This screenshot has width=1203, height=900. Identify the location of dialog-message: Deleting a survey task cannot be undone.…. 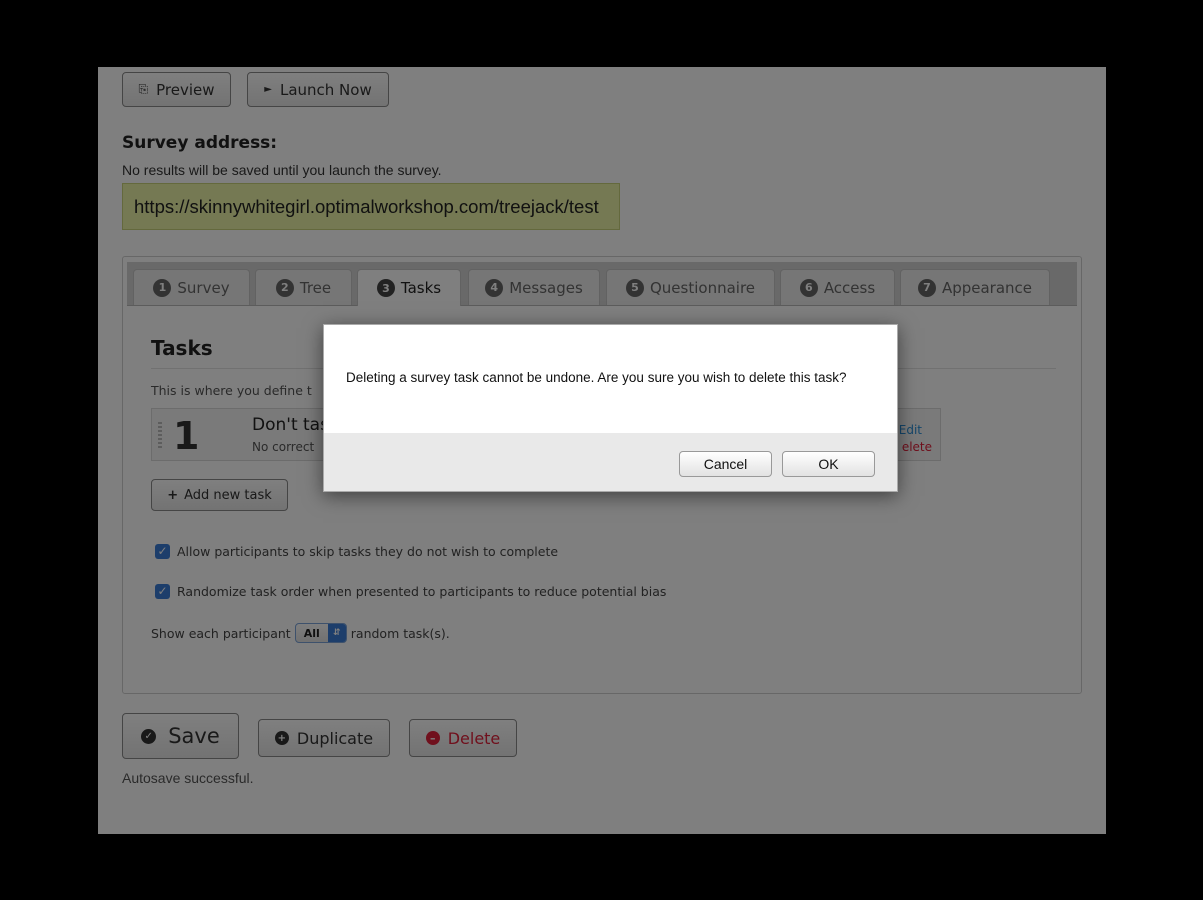
(596, 377).